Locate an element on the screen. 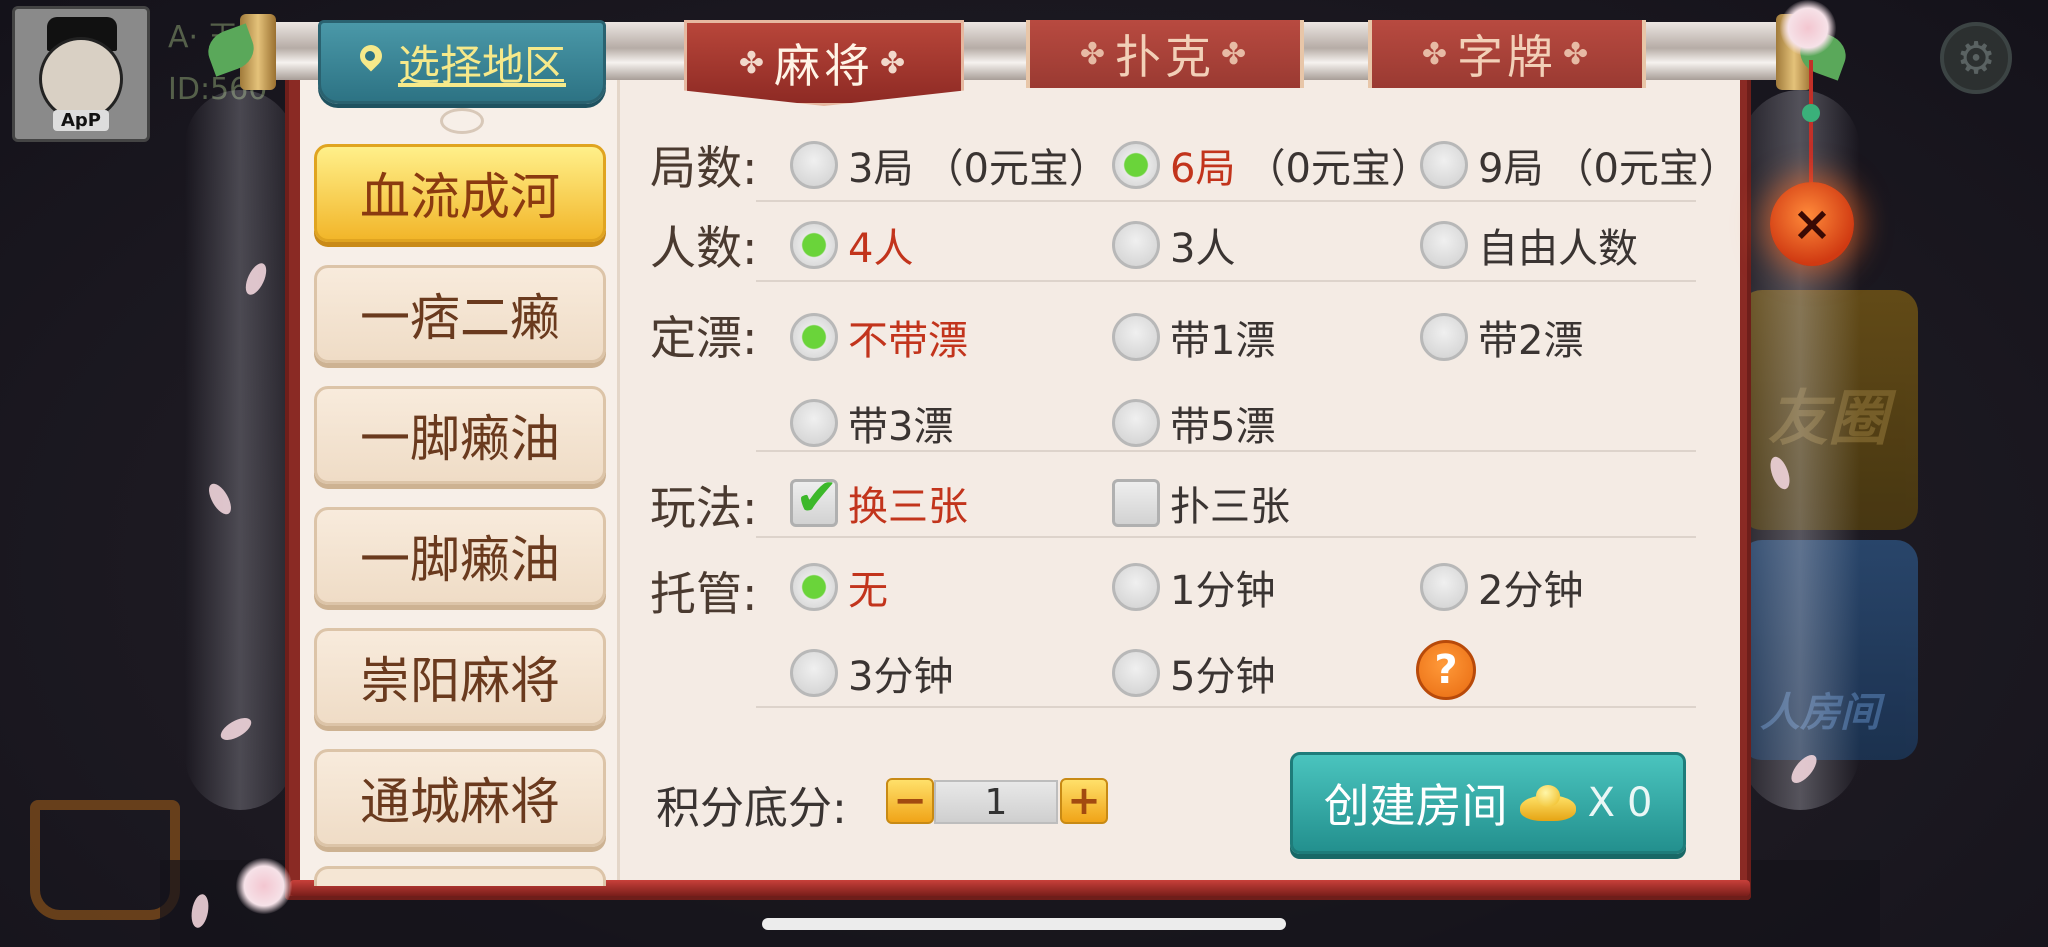  tab-zipai: ✤ 字牌 ✤ is located at coordinates (1507, 54).